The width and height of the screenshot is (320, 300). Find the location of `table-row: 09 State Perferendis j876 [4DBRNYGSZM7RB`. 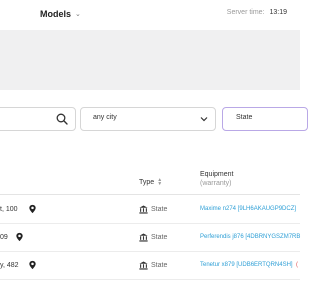

table-row: 09 State Perferendis j876 [4DBRNYGSZM7RB is located at coordinates (150, 238).